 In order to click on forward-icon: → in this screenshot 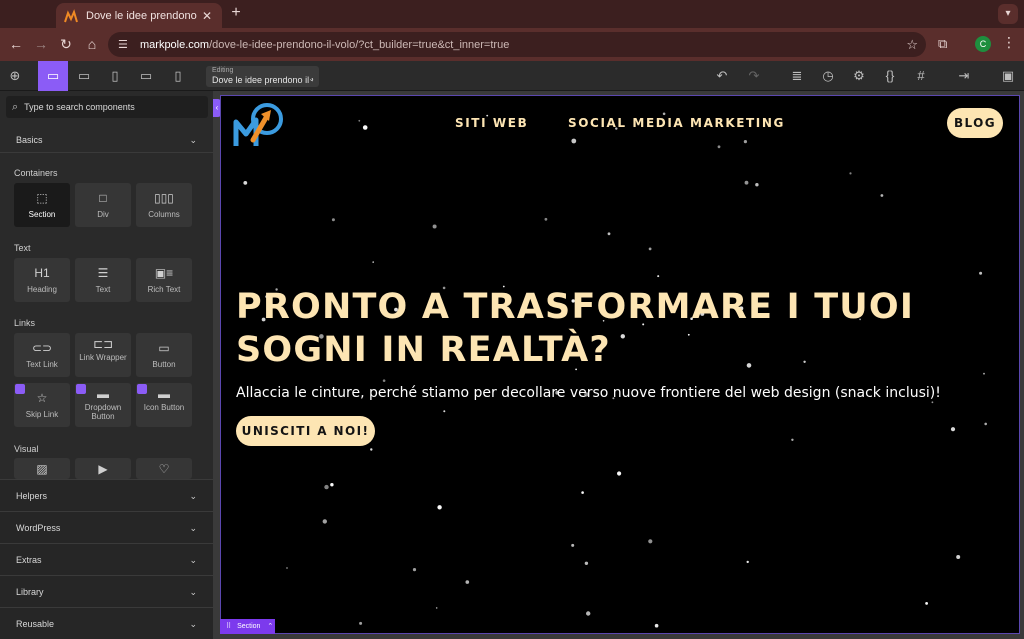, I will do `click(41, 44)`.